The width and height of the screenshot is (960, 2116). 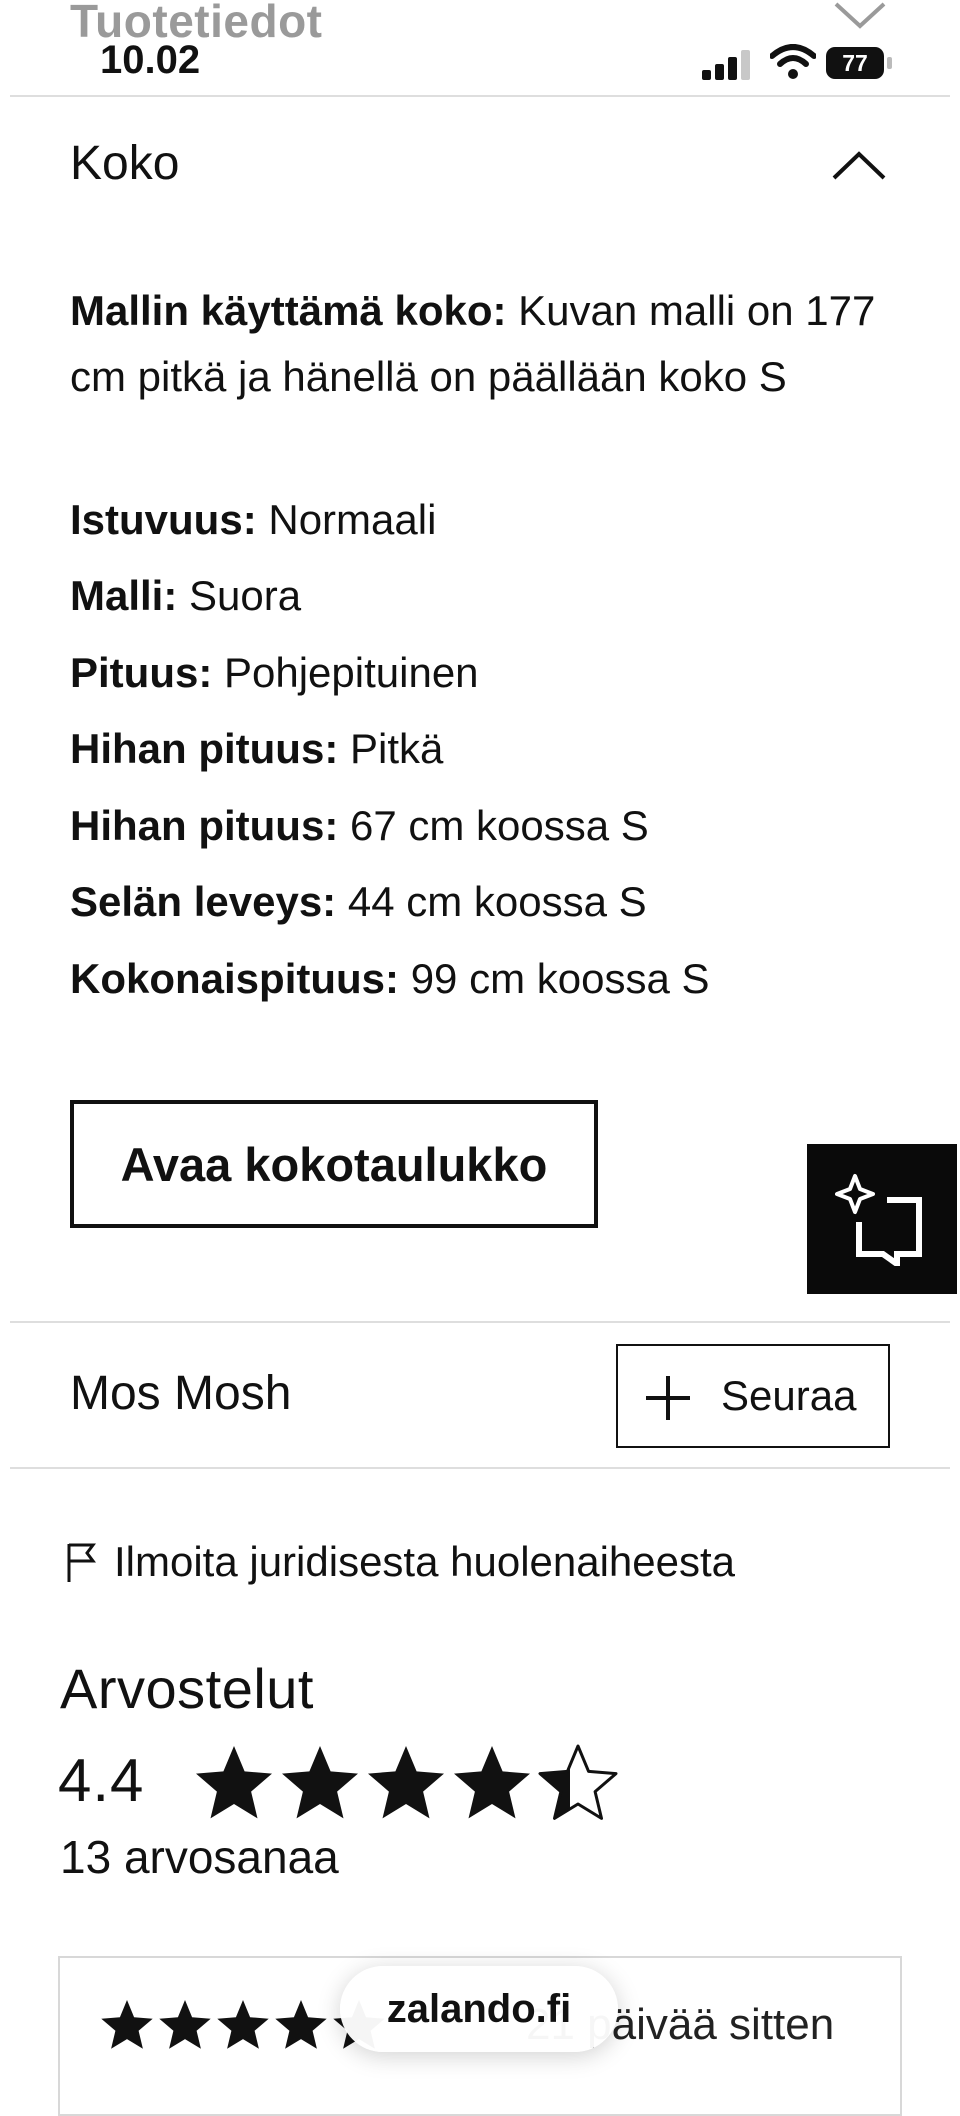 What do you see at coordinates (101, 1780) in the screenshot?
I see `average-rating: 4.4` at bounding box center [101, 1780].